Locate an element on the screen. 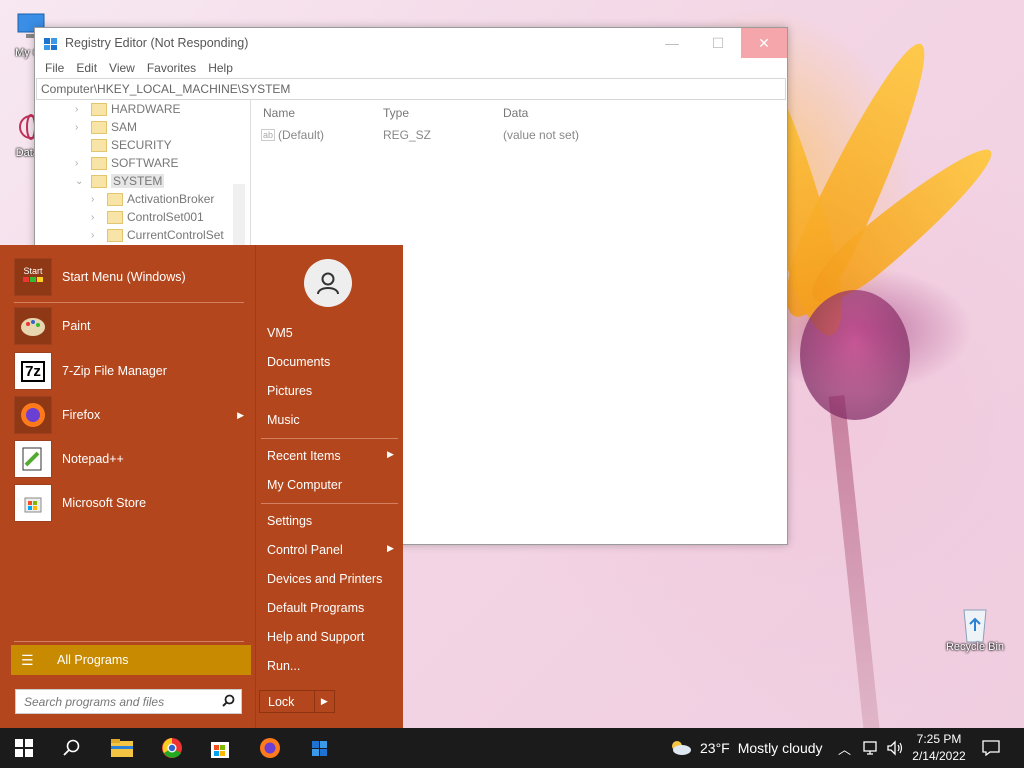 The height and width of the screenshot is (768, 1024). taskbar-file-explorer is located at coordinates (122, 748).